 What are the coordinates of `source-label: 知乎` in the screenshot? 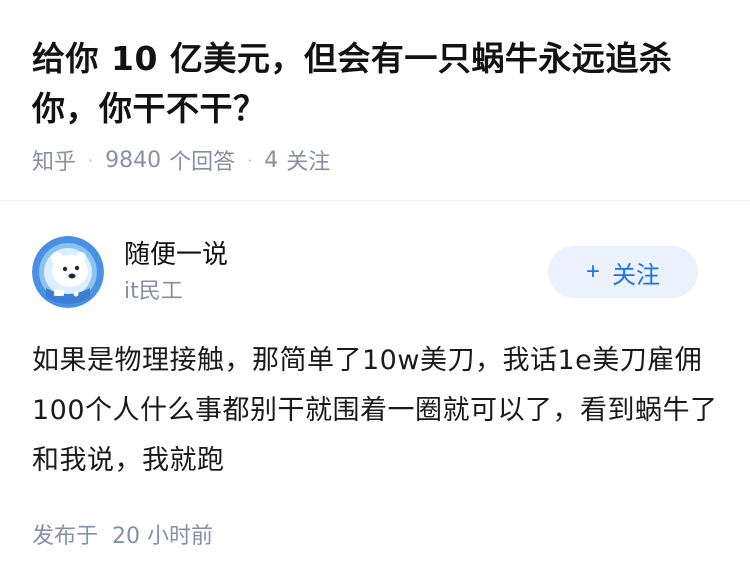 It's located at (54, 160).